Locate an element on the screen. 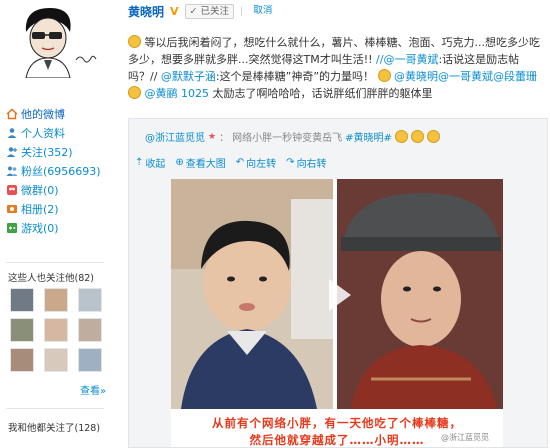  sidebar-item-following: 关注(352) is located at coordinates (58, 151).